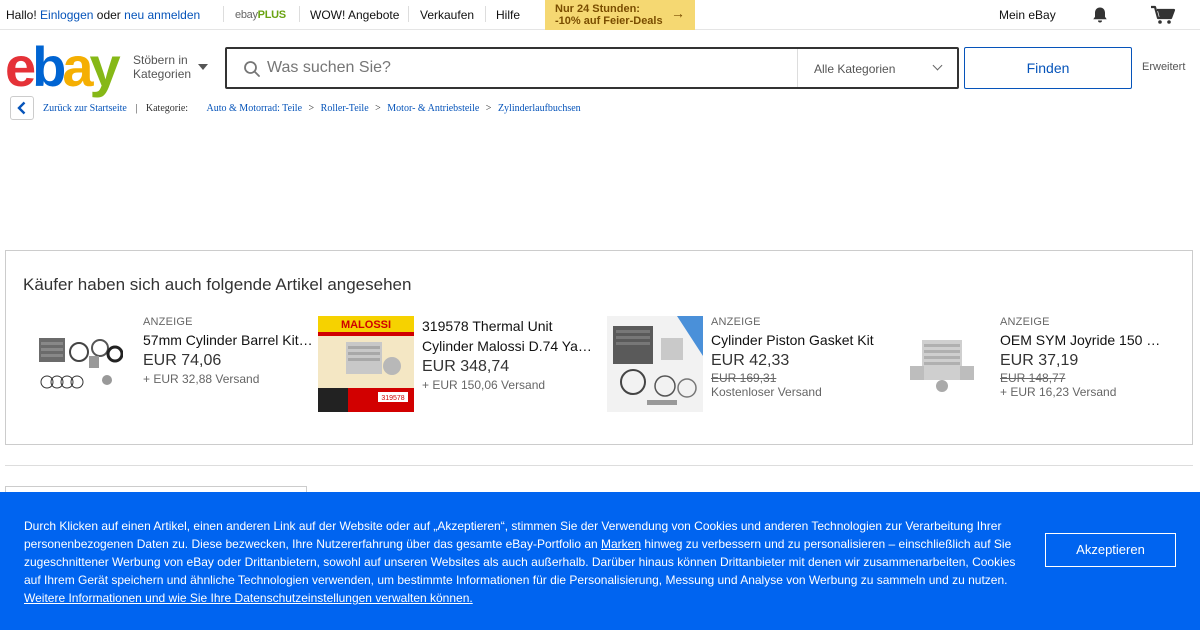  What do you see at coordinates (1039, 360) in the screenshot?
I see `product-price: EUR 37,19` at bounding box center [1039, 360].